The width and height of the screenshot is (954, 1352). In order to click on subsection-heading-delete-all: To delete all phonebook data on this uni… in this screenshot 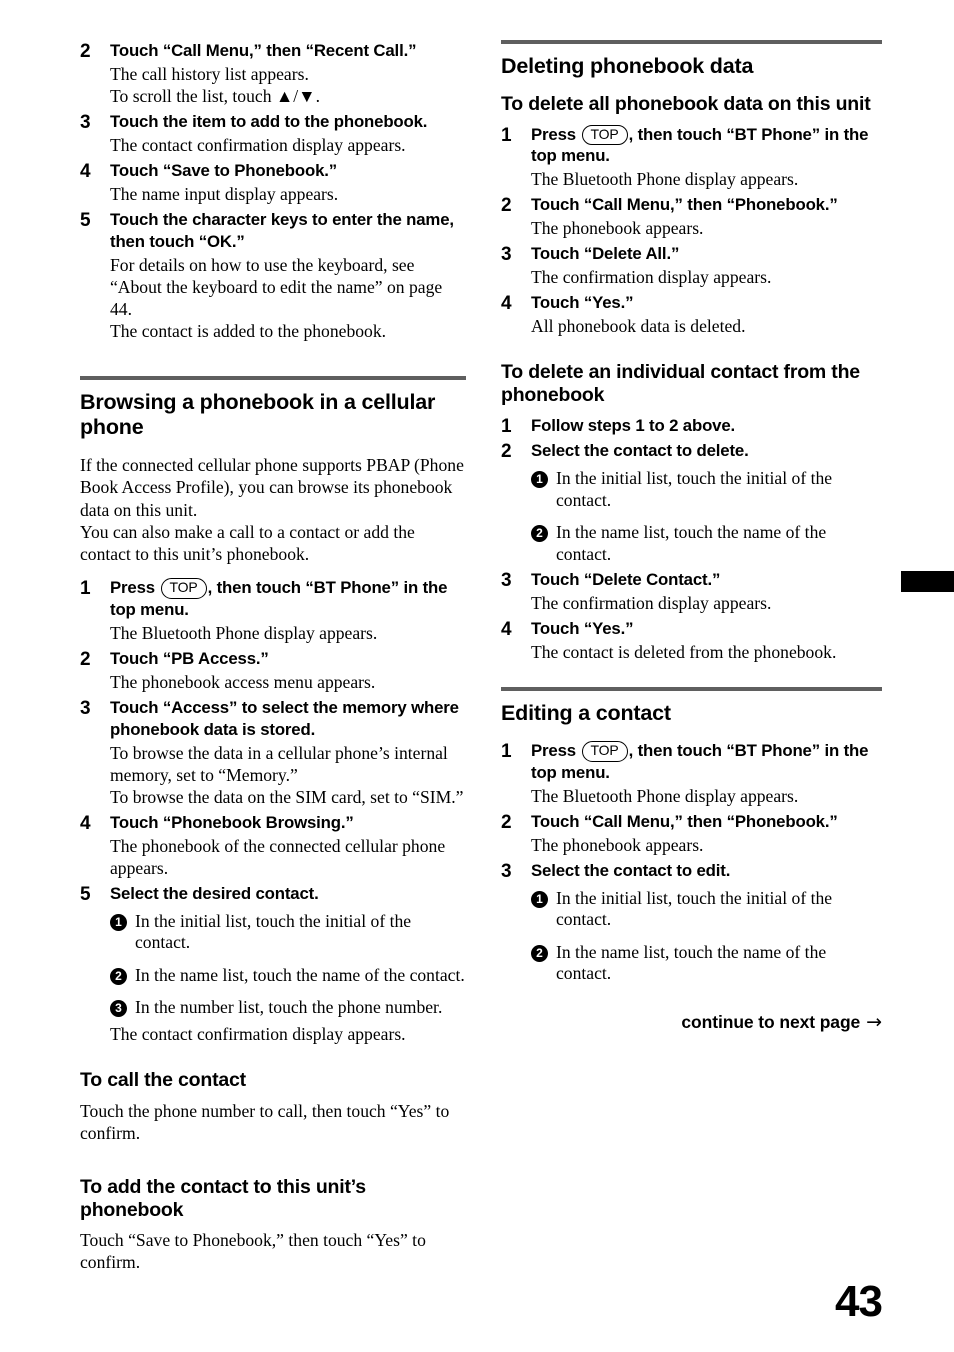, I will do `click(686, 103)`.